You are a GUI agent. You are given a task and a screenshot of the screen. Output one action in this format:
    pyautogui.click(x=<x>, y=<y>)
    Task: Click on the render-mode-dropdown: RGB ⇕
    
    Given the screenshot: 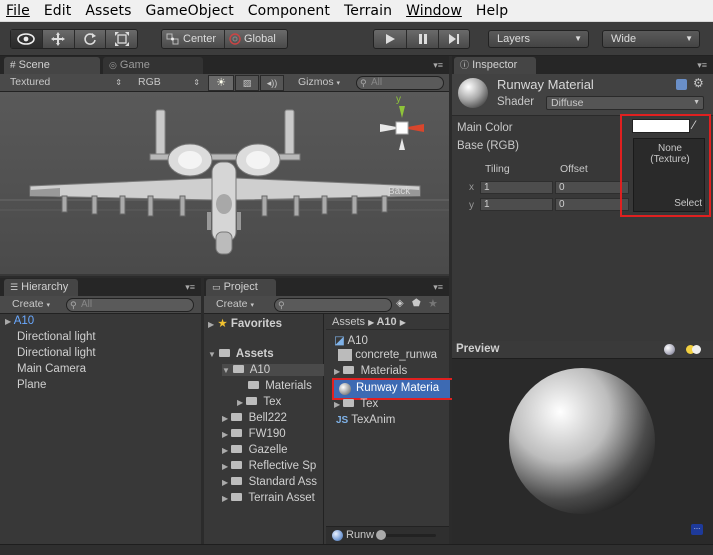 What is the action you would take?
    pyautogui.click(x=167, y=83)
    